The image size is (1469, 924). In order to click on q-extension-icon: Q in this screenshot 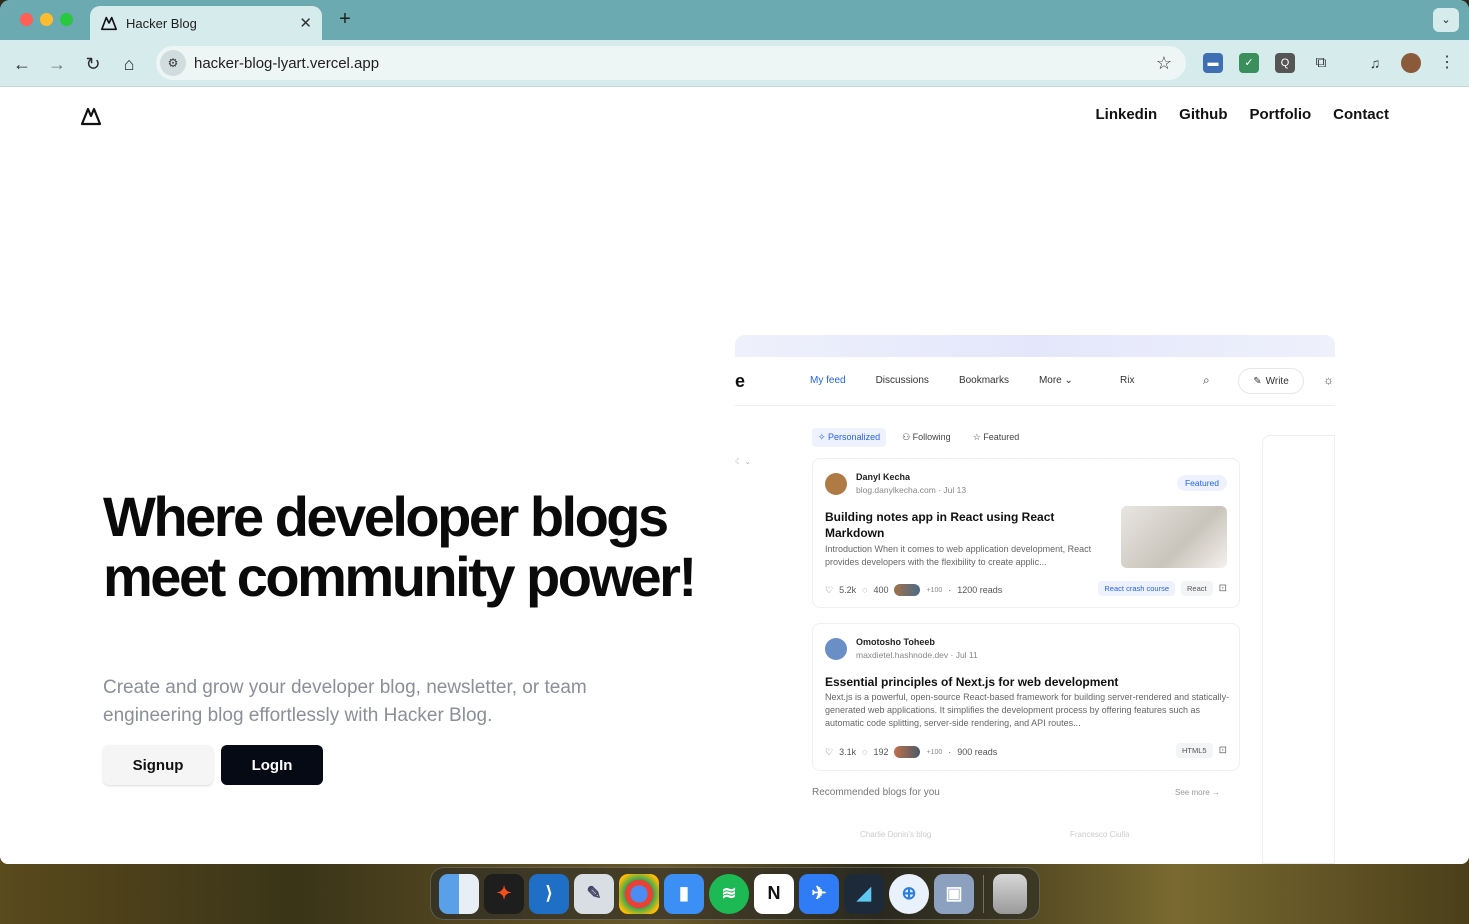, I will do `click(1285, 63)`.